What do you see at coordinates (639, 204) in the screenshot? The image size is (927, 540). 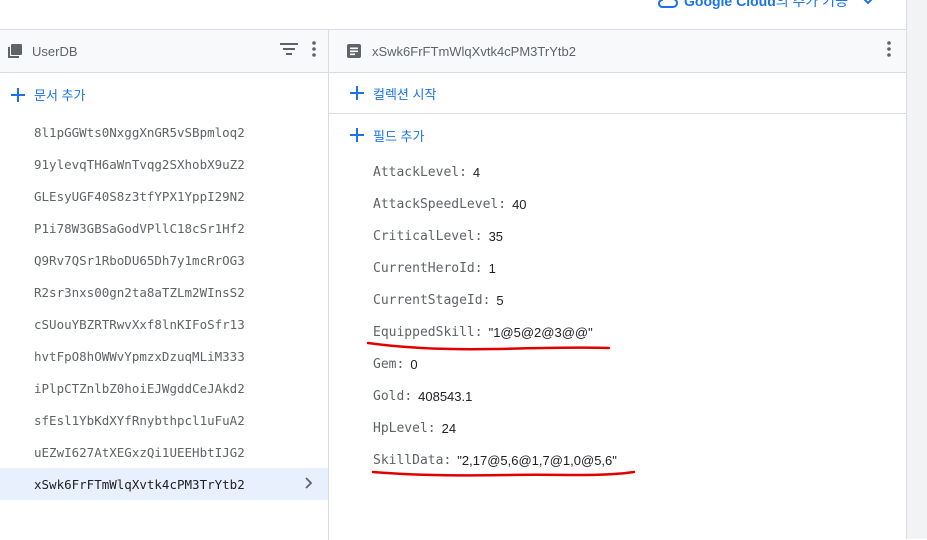 I see `field-row: AttackSpeedLevel:40` at bounding box center [639, 204].